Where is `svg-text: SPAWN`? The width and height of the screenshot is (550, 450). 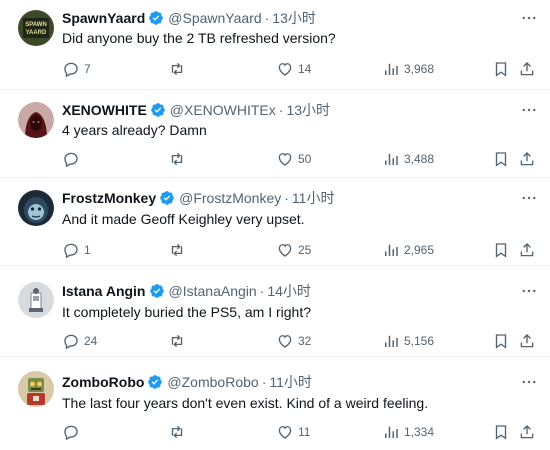 svg-text: SPAWN is located at coordinates (36, 25).